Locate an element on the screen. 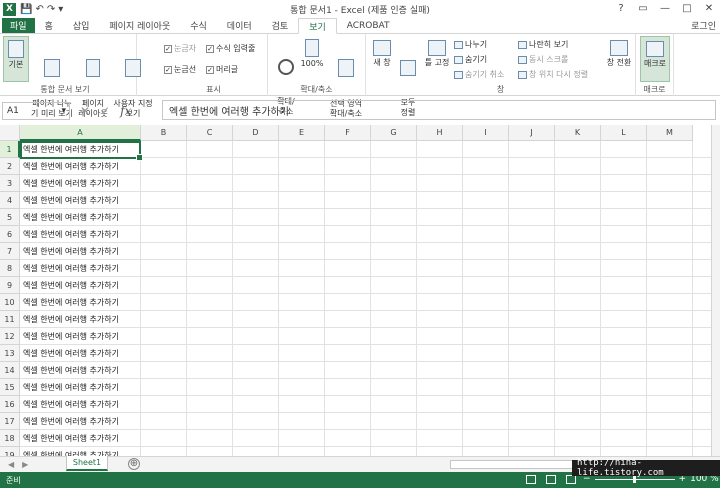 This screenshot has width=720, height=488. cancel-icon: ✕ is located at coordinates (85, 111).